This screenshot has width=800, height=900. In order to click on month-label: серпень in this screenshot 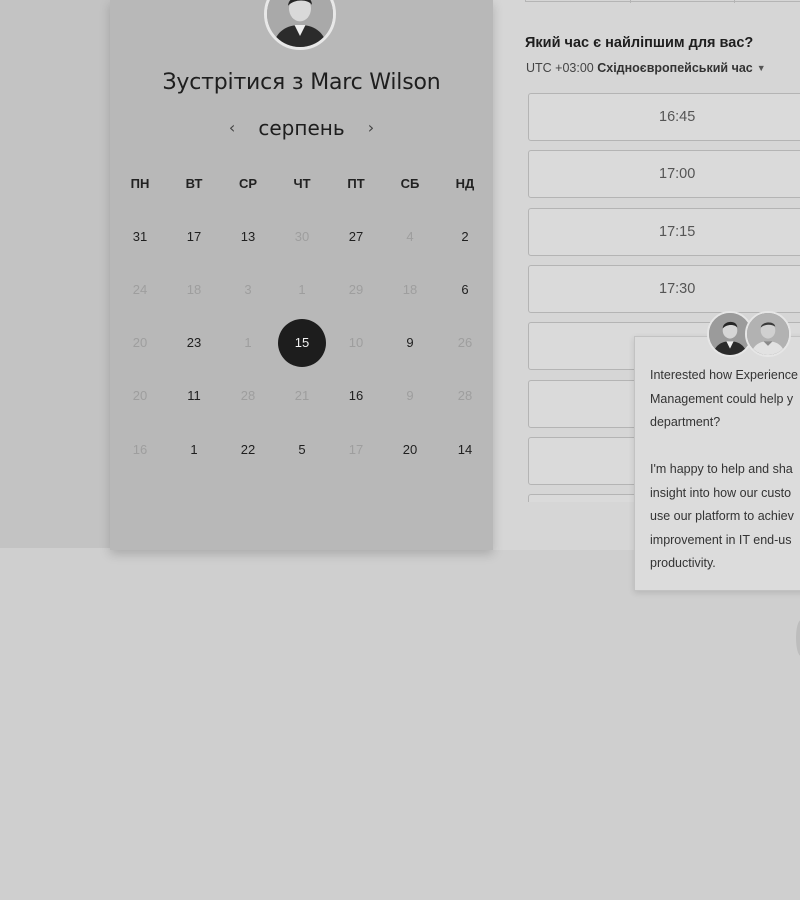, I will do `click(301, 128)`.